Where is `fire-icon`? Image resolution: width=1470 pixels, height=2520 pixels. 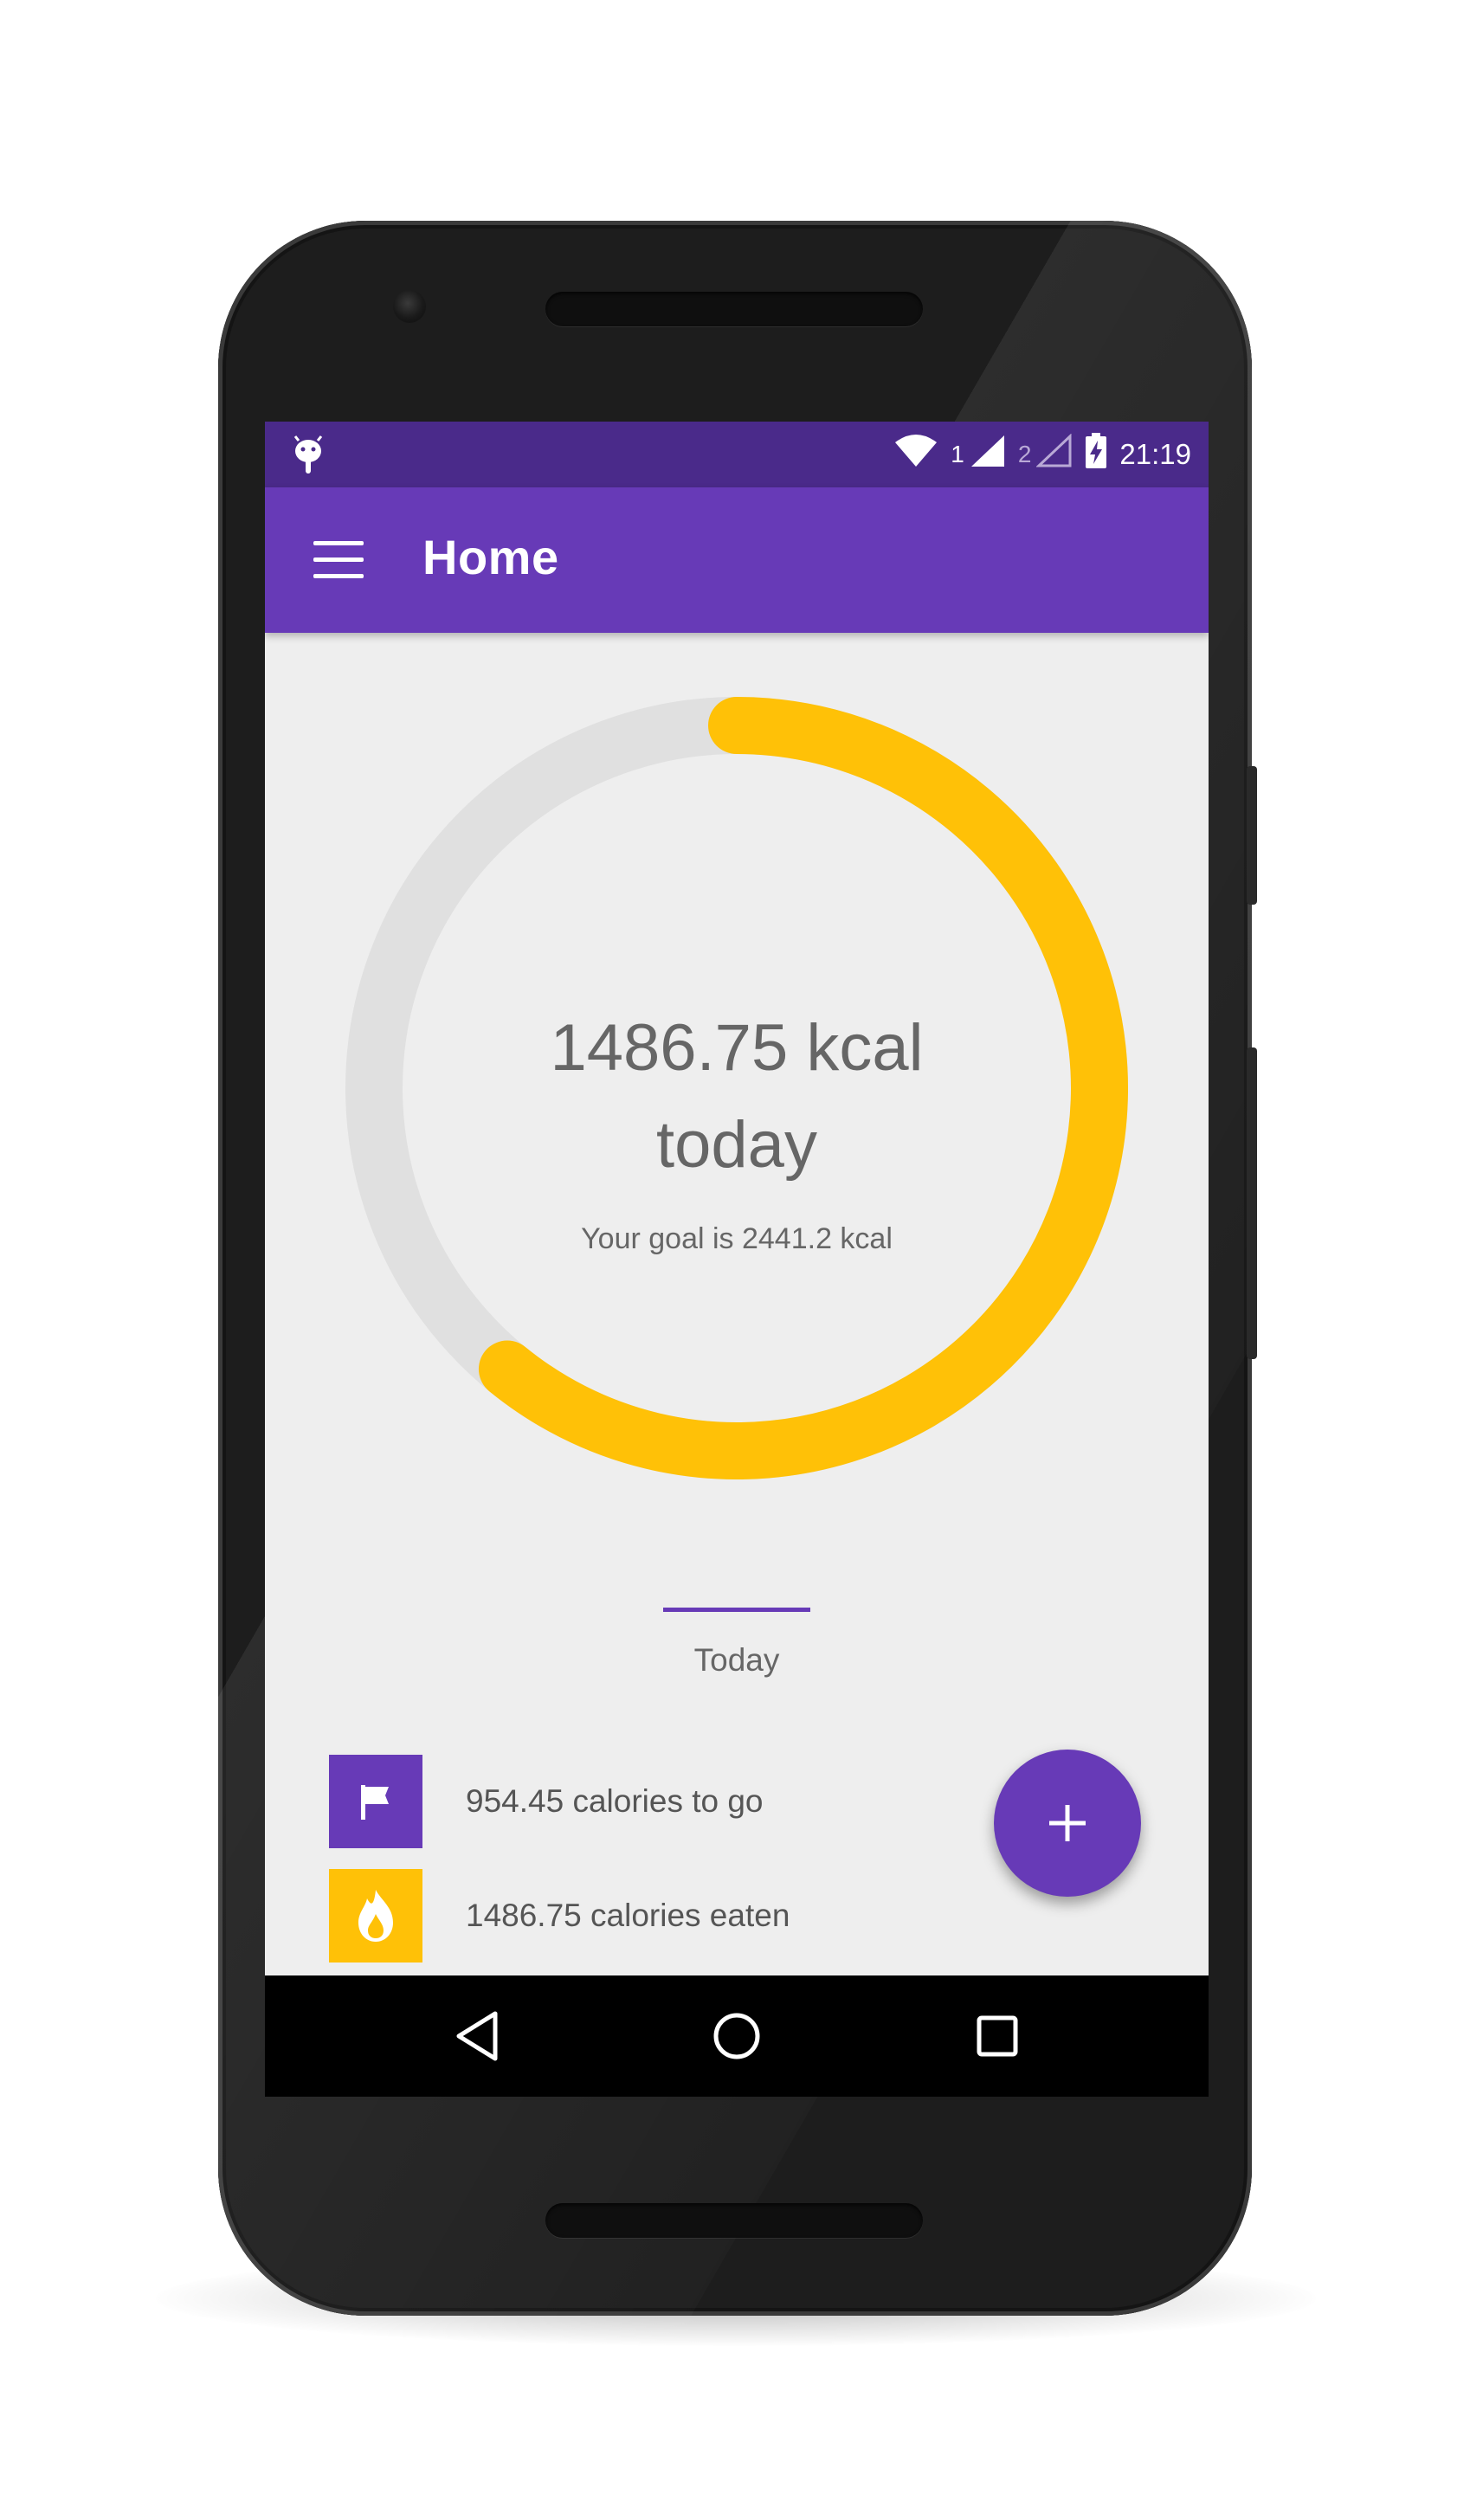 fire-icon is located at coordinates (376, 1916).